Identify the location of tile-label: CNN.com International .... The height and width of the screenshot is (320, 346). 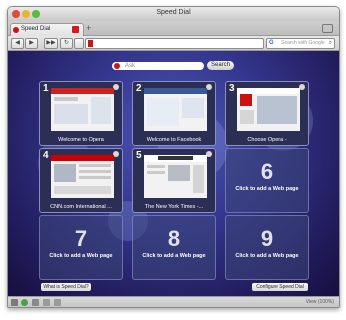
(81, 207).